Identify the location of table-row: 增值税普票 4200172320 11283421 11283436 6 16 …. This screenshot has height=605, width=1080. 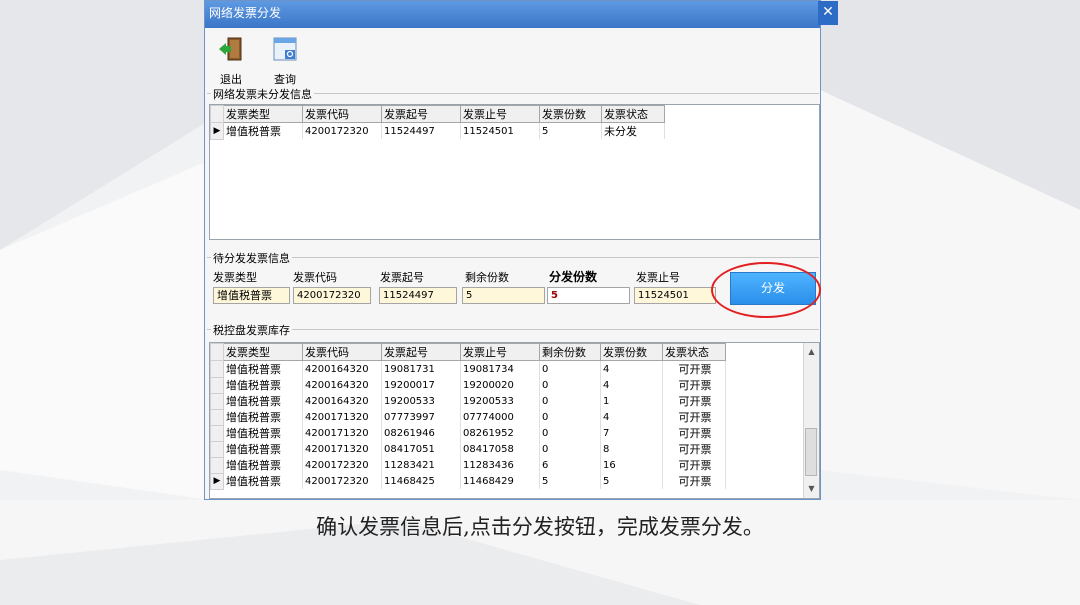
(468, 465).